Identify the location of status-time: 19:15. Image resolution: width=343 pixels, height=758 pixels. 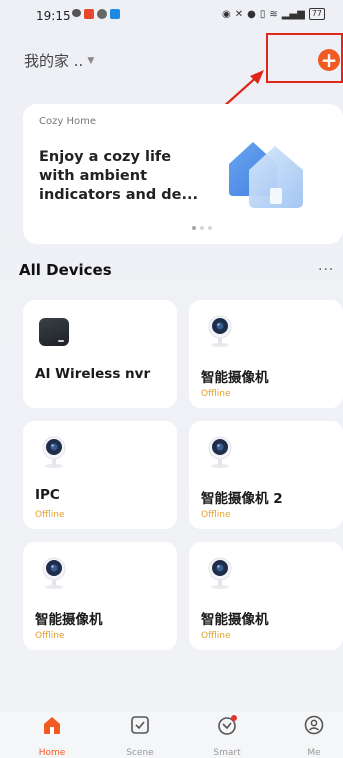
(53, 16).